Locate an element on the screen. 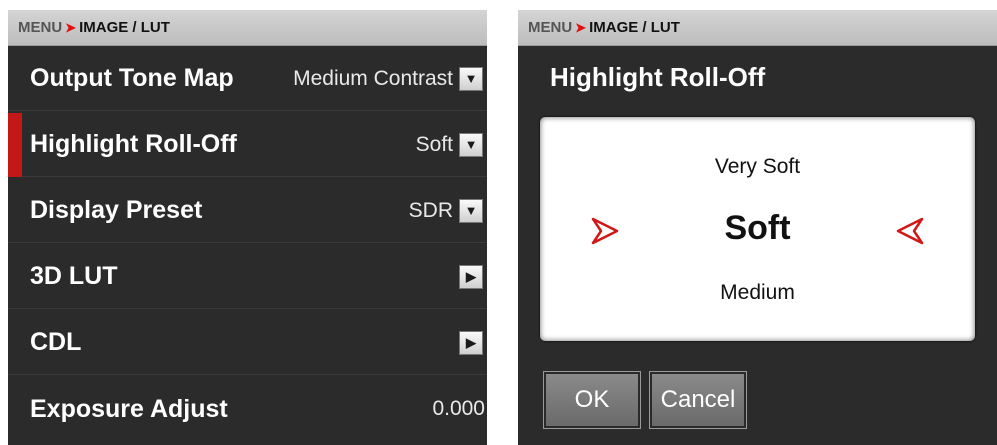  menu-row-display-preset: Display Preset SDR ▼ is located at coordinates (247, 211).